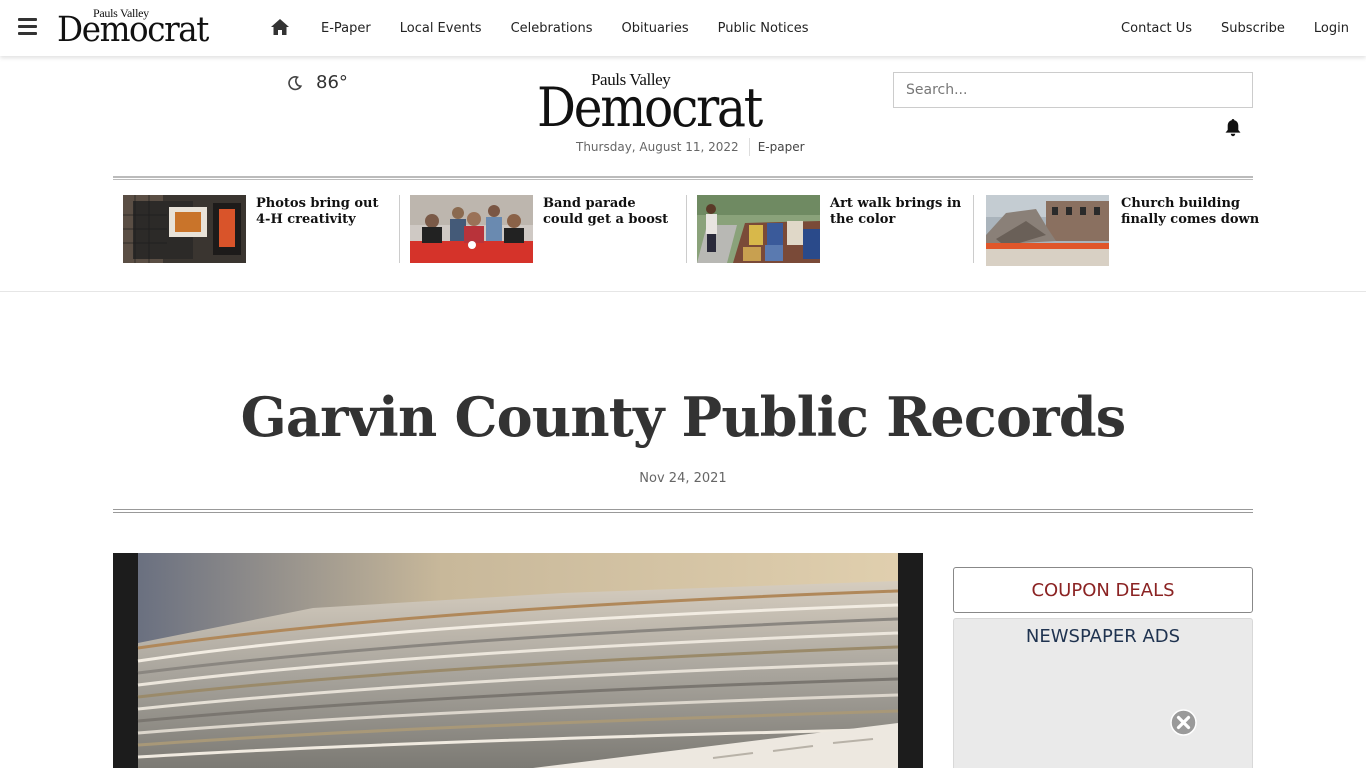 The height and width of the screenshot is (768, 1366). What do you see at coordinates (655, 28) in the screenshot?
I see `nav-link-obituaries: Obituaries` at bounding box center [655, 28].